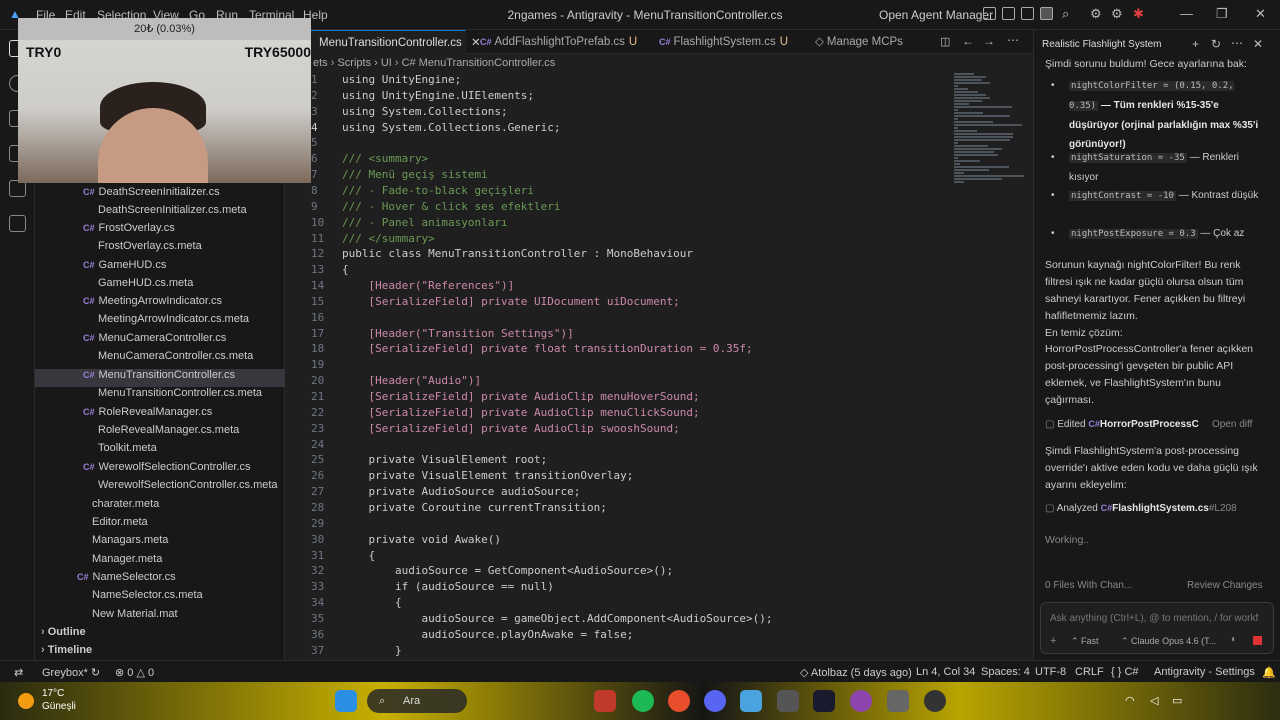  Describe the element at coordinates (160, 507) in the screenshot. I see `file-item: charater.meta` at that location.